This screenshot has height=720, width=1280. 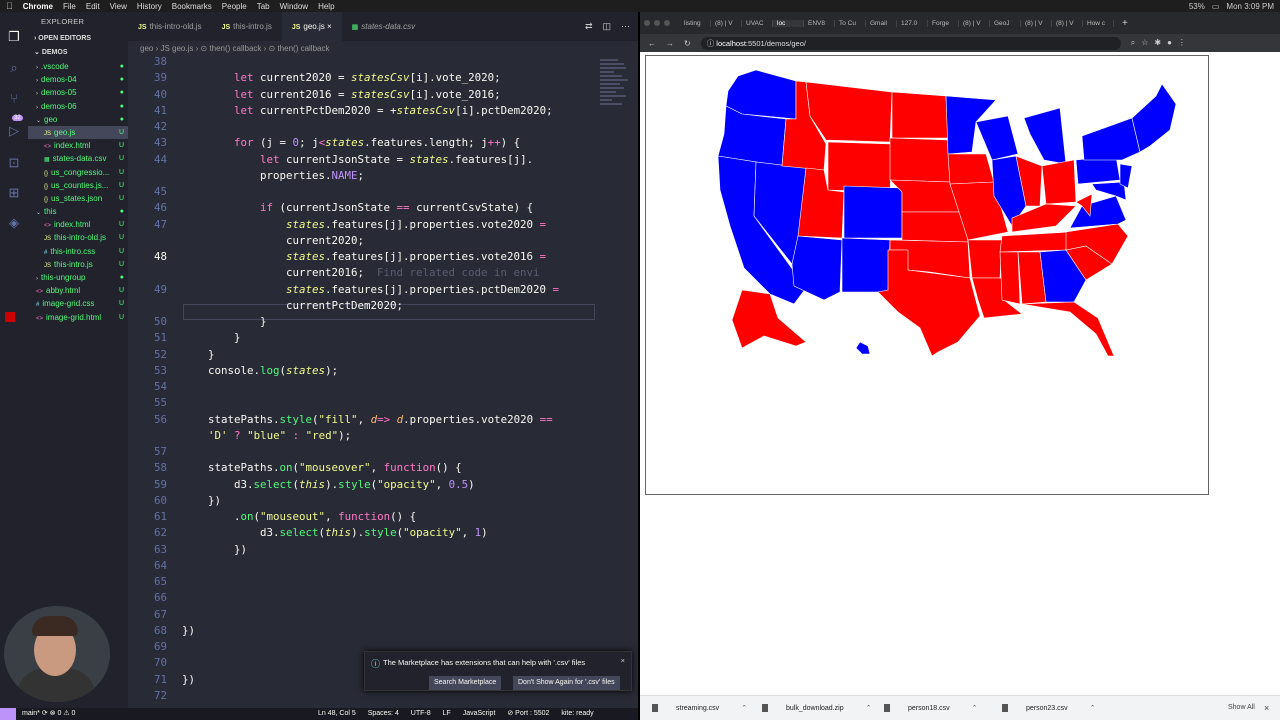 I want to click on state-hawaii, so click(x=863, y=348).